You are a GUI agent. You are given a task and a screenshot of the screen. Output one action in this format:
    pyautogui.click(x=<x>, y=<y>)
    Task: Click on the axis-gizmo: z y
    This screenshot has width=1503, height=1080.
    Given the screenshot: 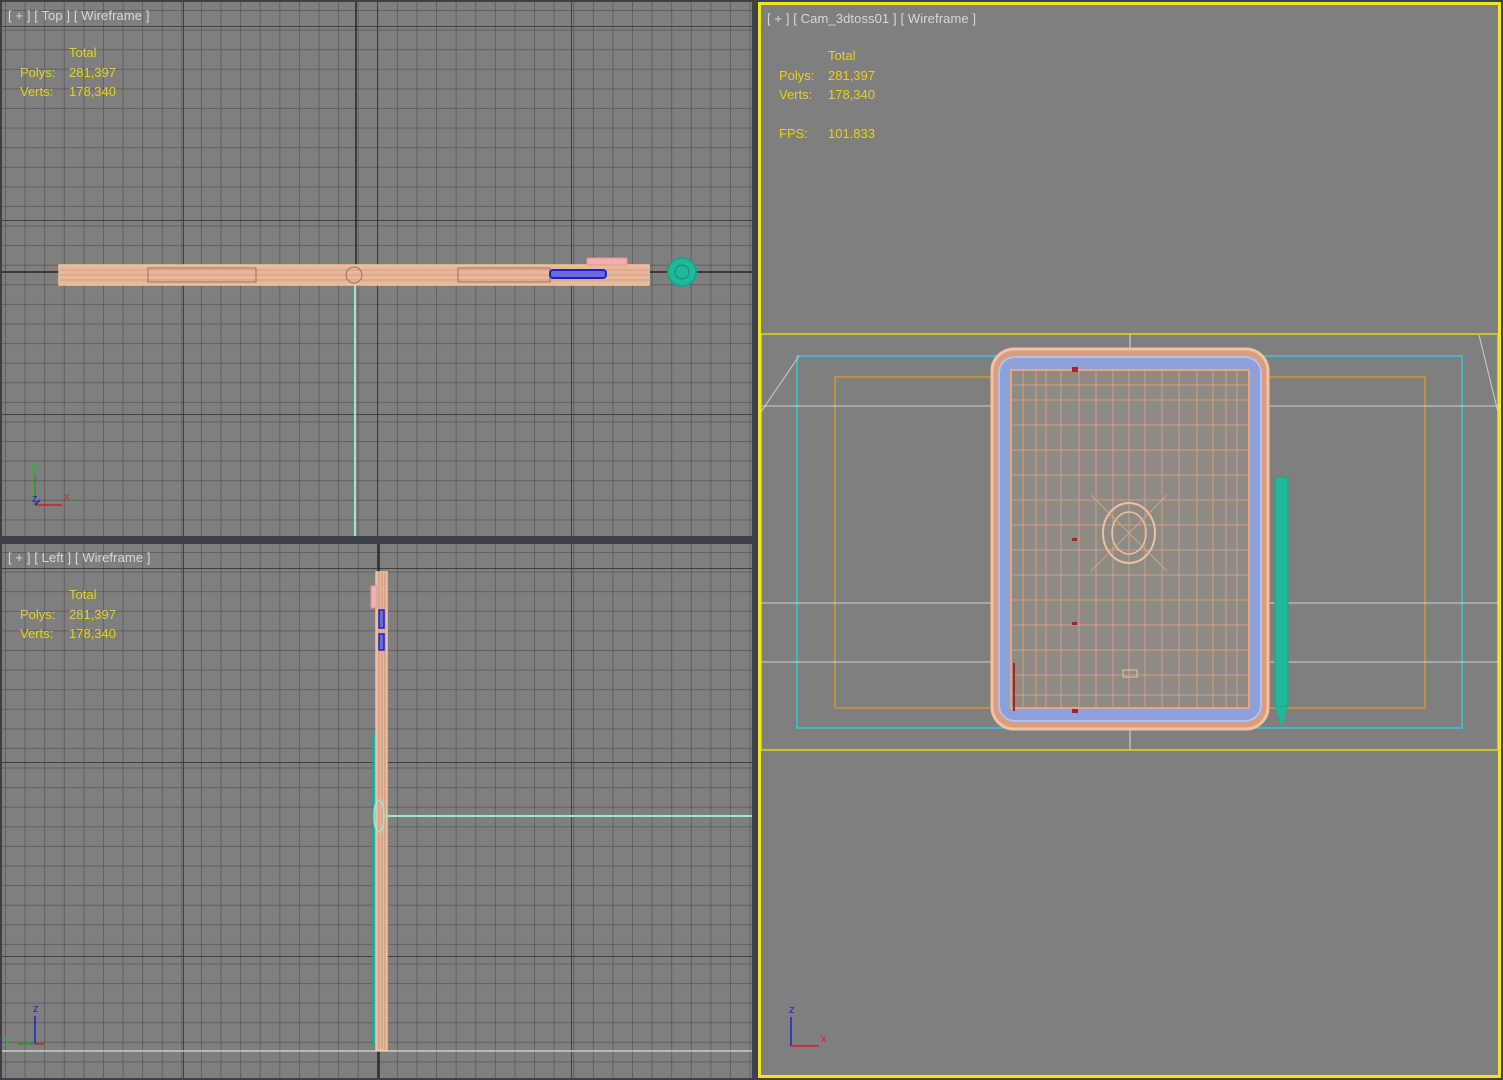 What is the action you would take?
    pyautogui.click(x=24, y=1024)
    